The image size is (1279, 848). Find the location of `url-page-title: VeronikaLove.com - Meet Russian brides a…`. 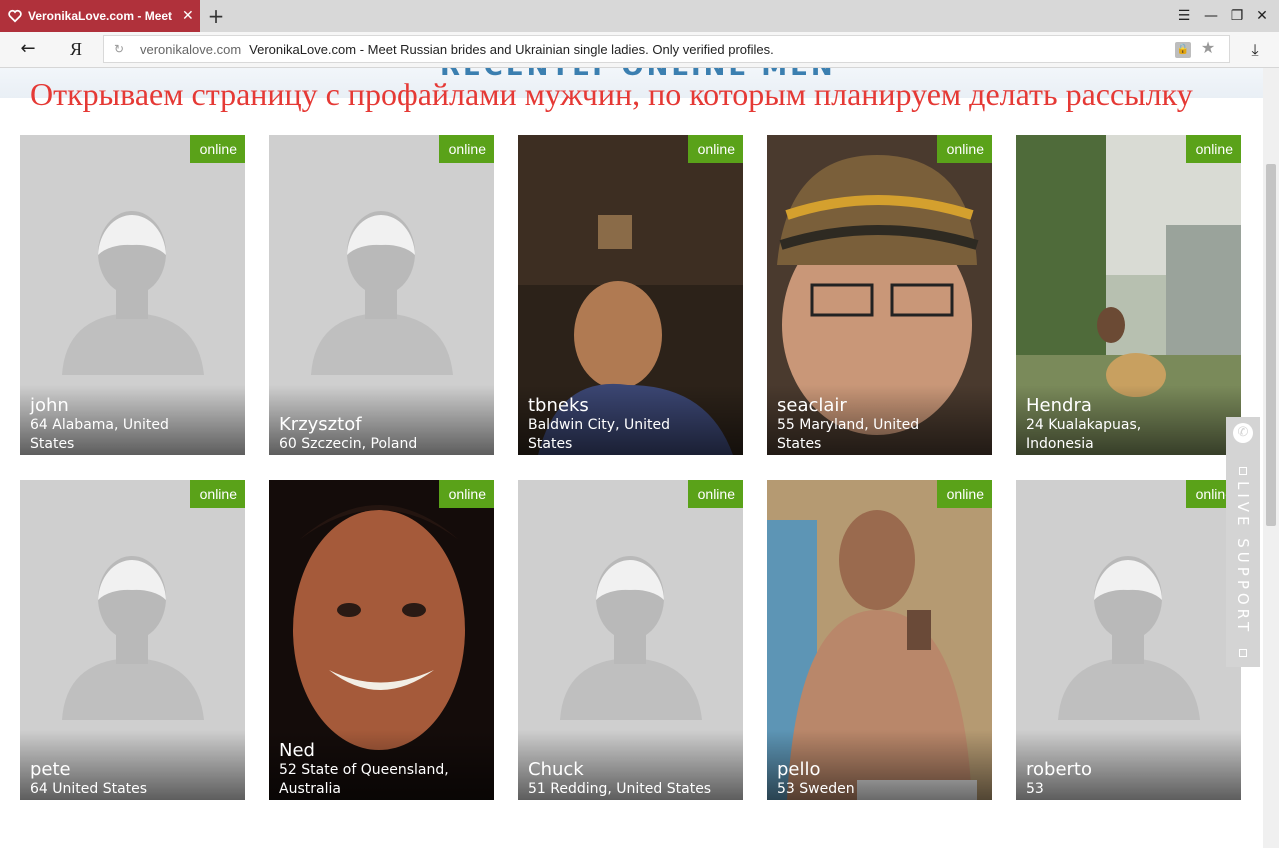

url-page-title: VeronikaLove.com - Meet Russian brides a… is located at coordinates (511, 49).